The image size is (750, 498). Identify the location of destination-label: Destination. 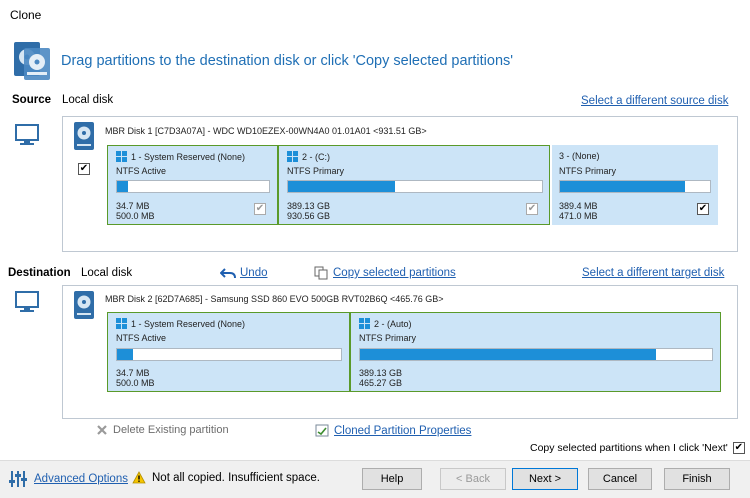
(39, 273).